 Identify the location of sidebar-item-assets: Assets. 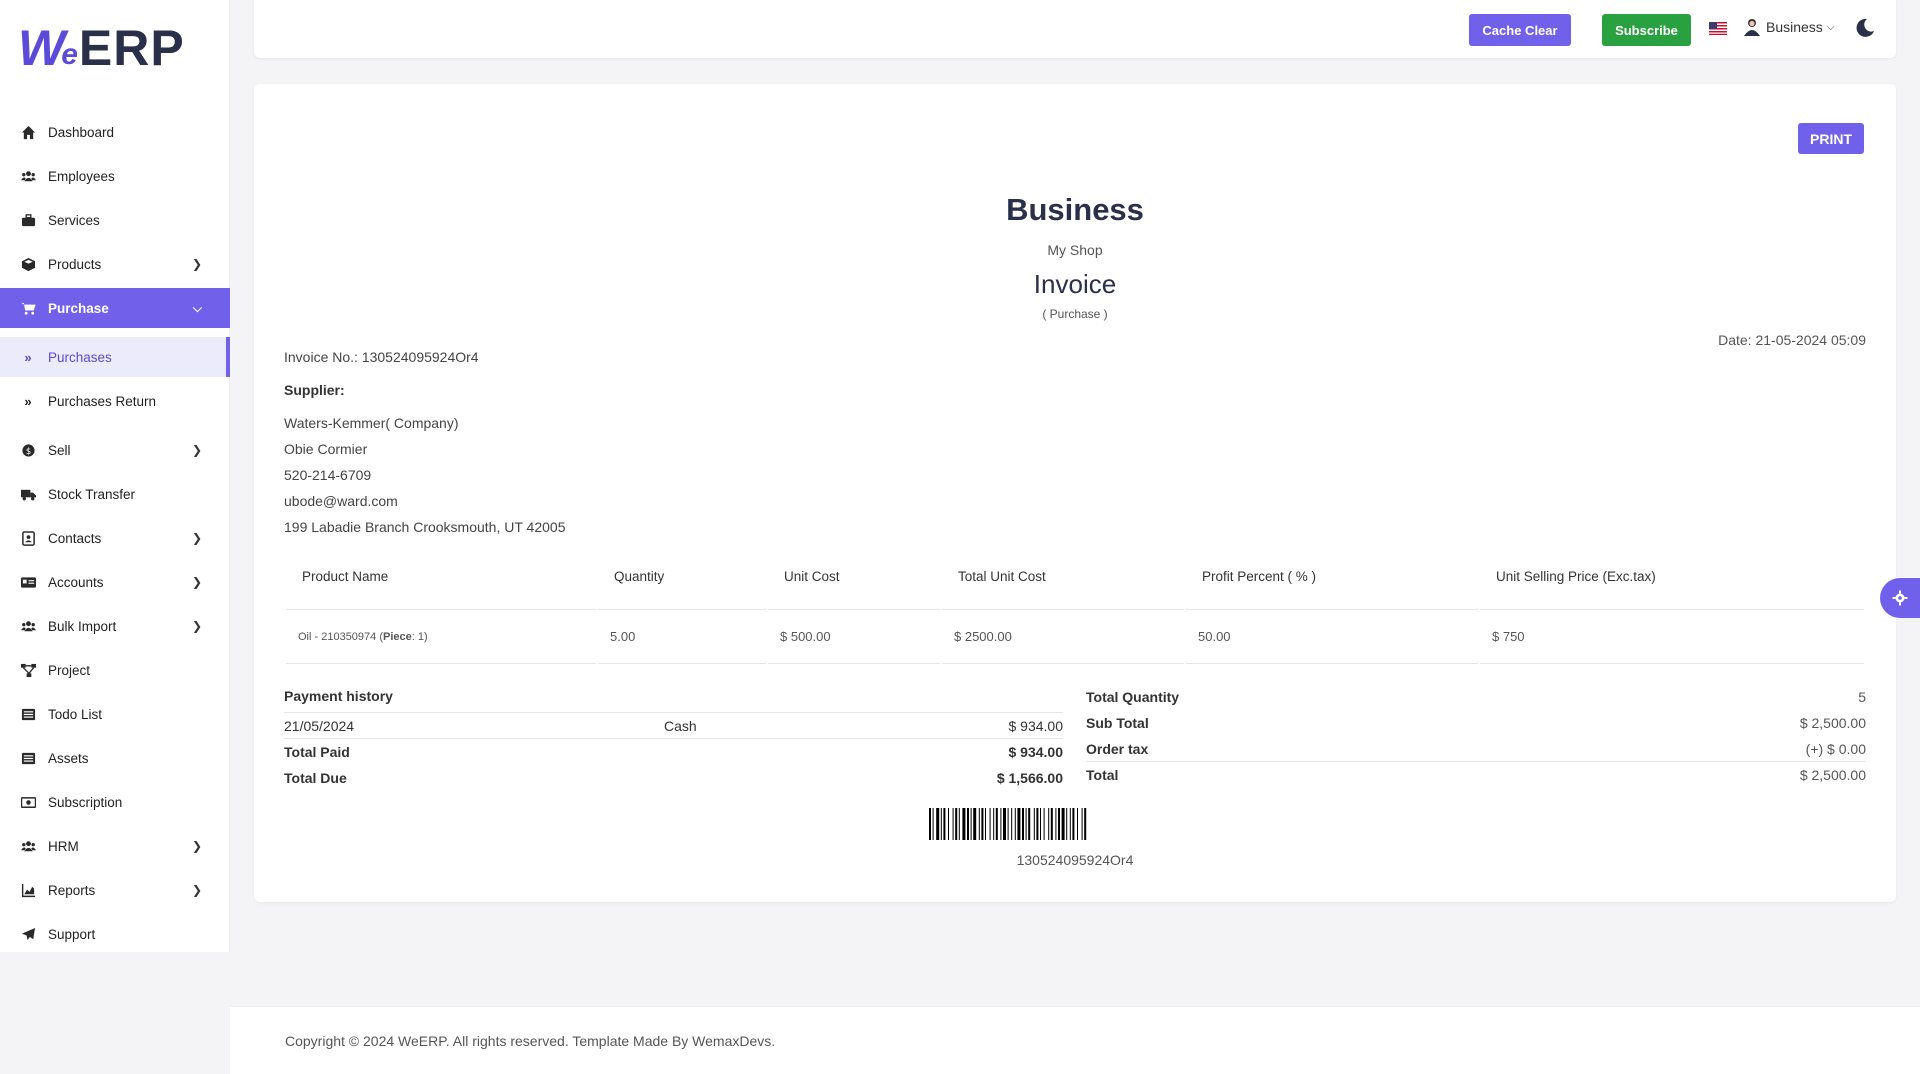
(115, 758).